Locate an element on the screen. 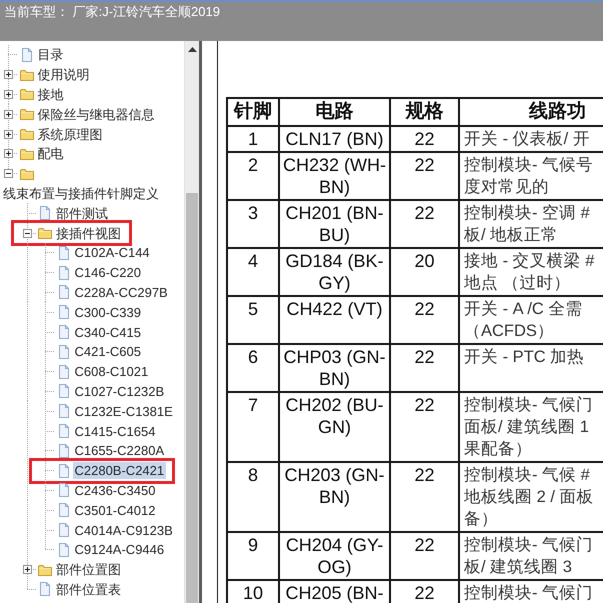 The width and height of the screenshot is (603, 603). tree-item: 接地 is located at coordinates (51, 94).